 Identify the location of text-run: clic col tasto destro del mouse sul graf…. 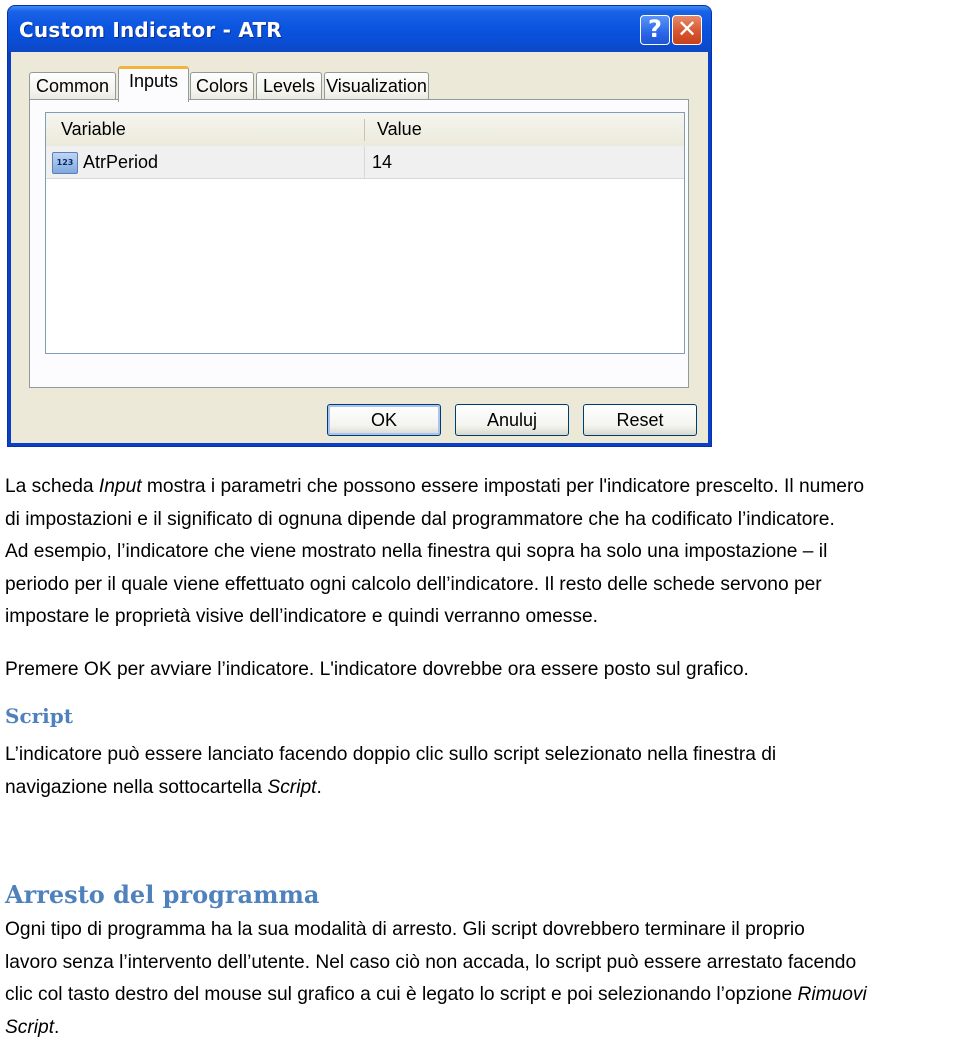
(401, 994).